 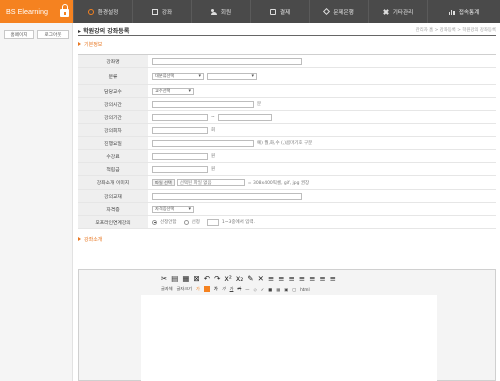 What do you see at coordinates (196, 278) in the screenshot?
I see `paste-word-icon: ⊠` at bounding box center [196, 278].